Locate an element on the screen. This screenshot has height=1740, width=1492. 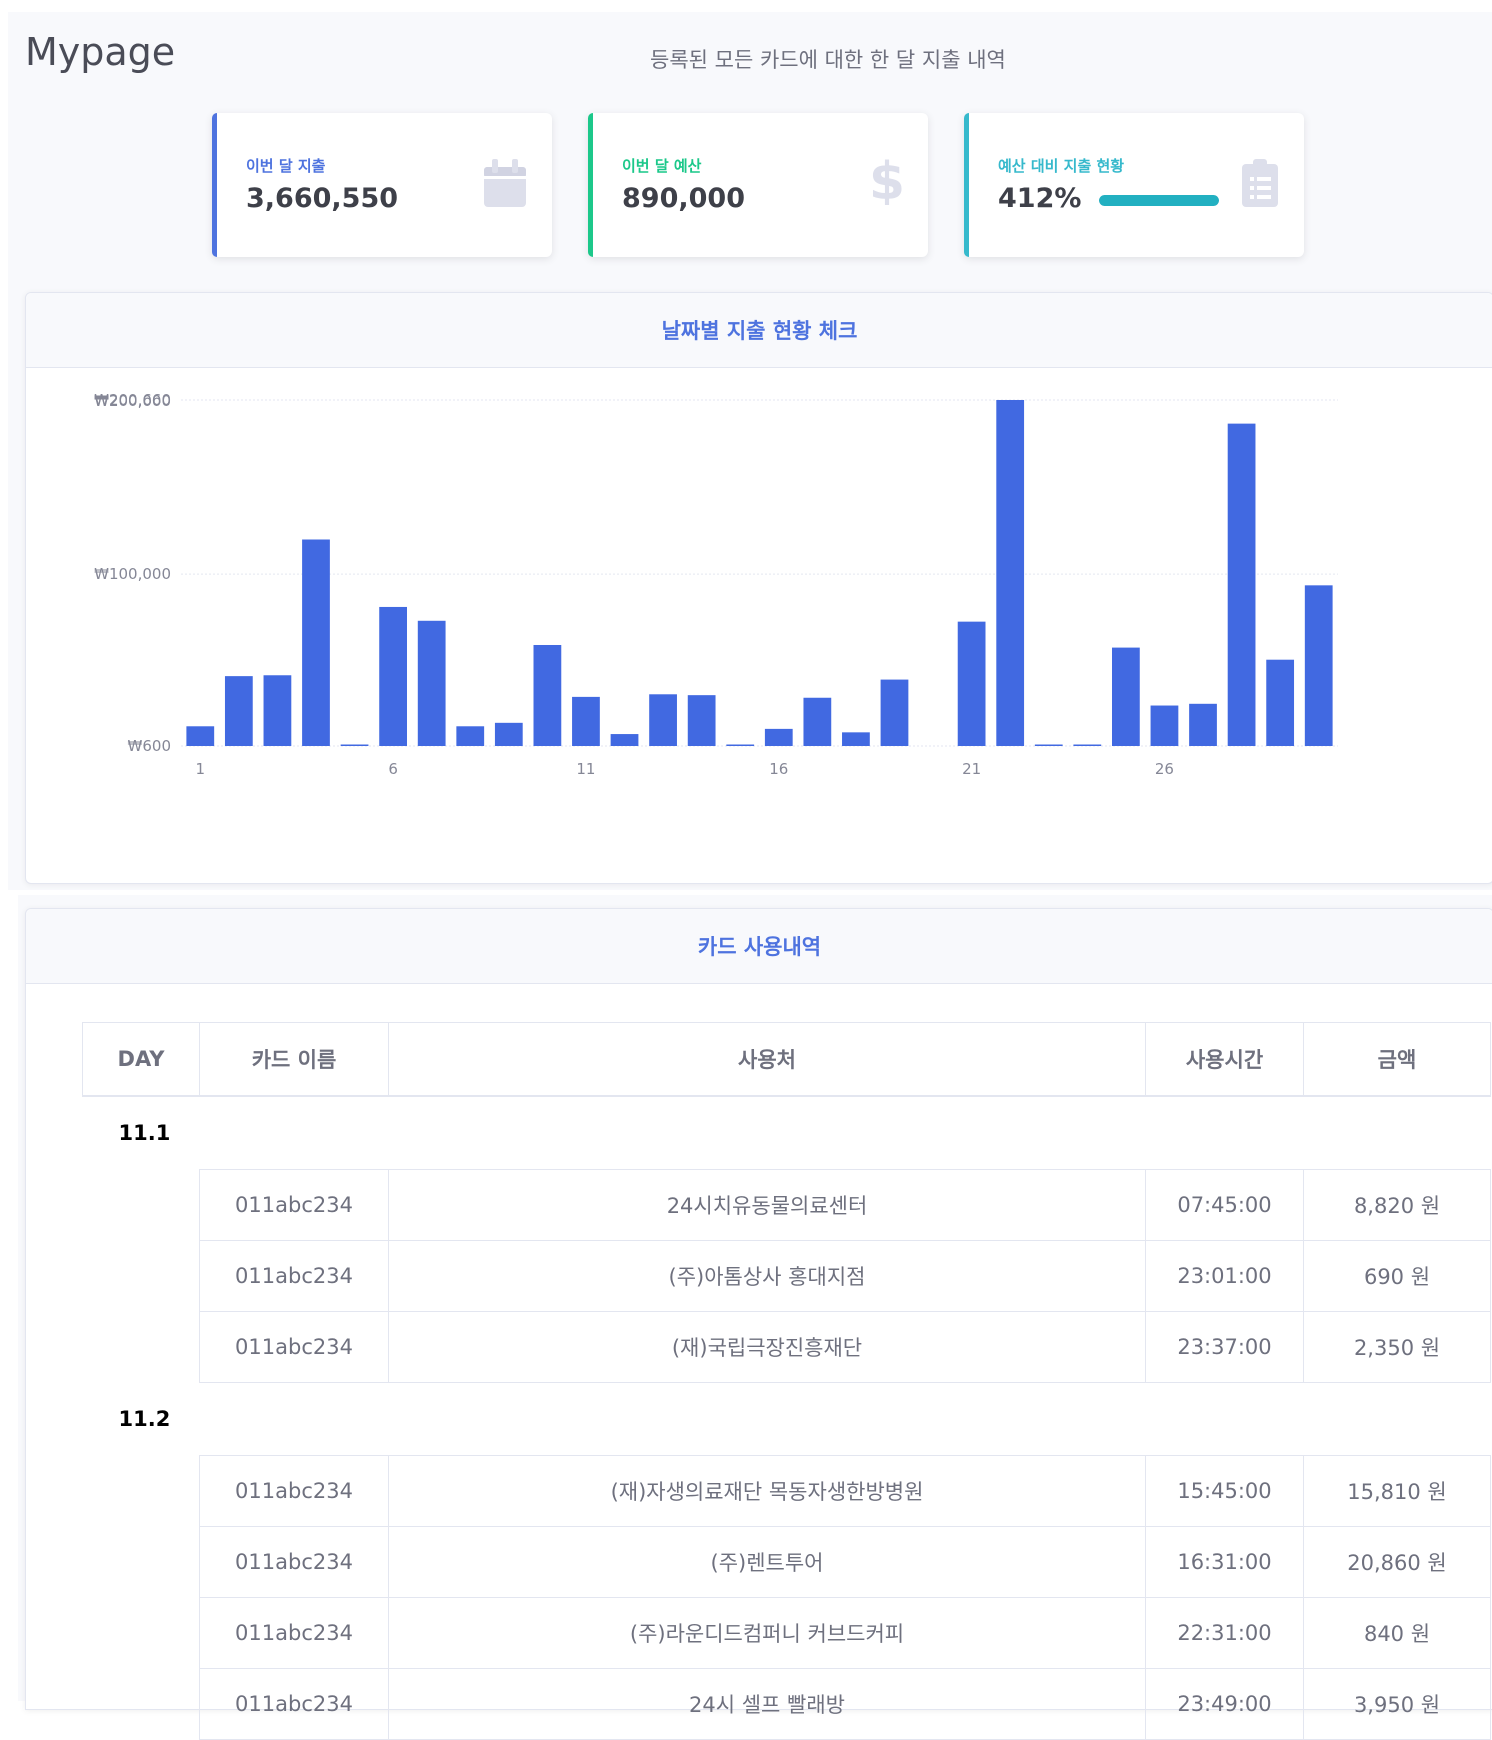
table-row: 011abc234 (재)국립극장진흥재단 23:37:00 2,350 원 is located at coordinates (786, 1347).